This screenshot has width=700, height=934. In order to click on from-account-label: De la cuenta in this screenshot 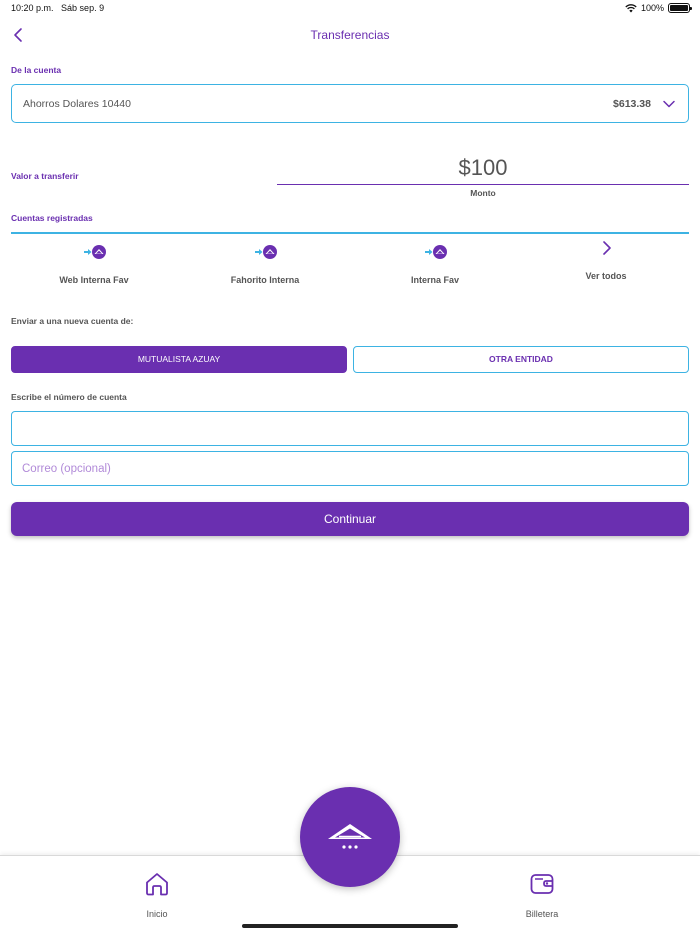, I will do `click(36, 70)`.